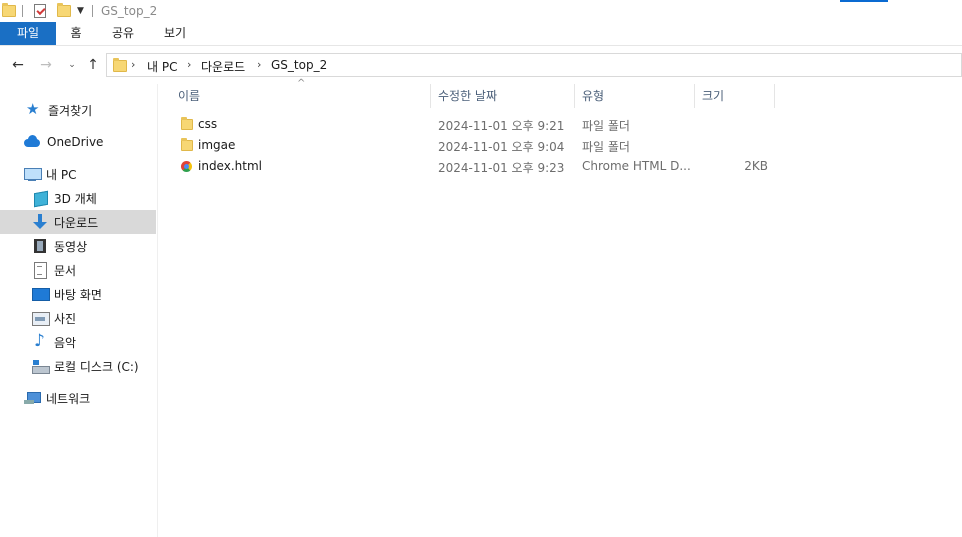  Describe the element at coordinates (65, 342) in the screenshot. I see `sidebar-item-label: 음악` at that location.